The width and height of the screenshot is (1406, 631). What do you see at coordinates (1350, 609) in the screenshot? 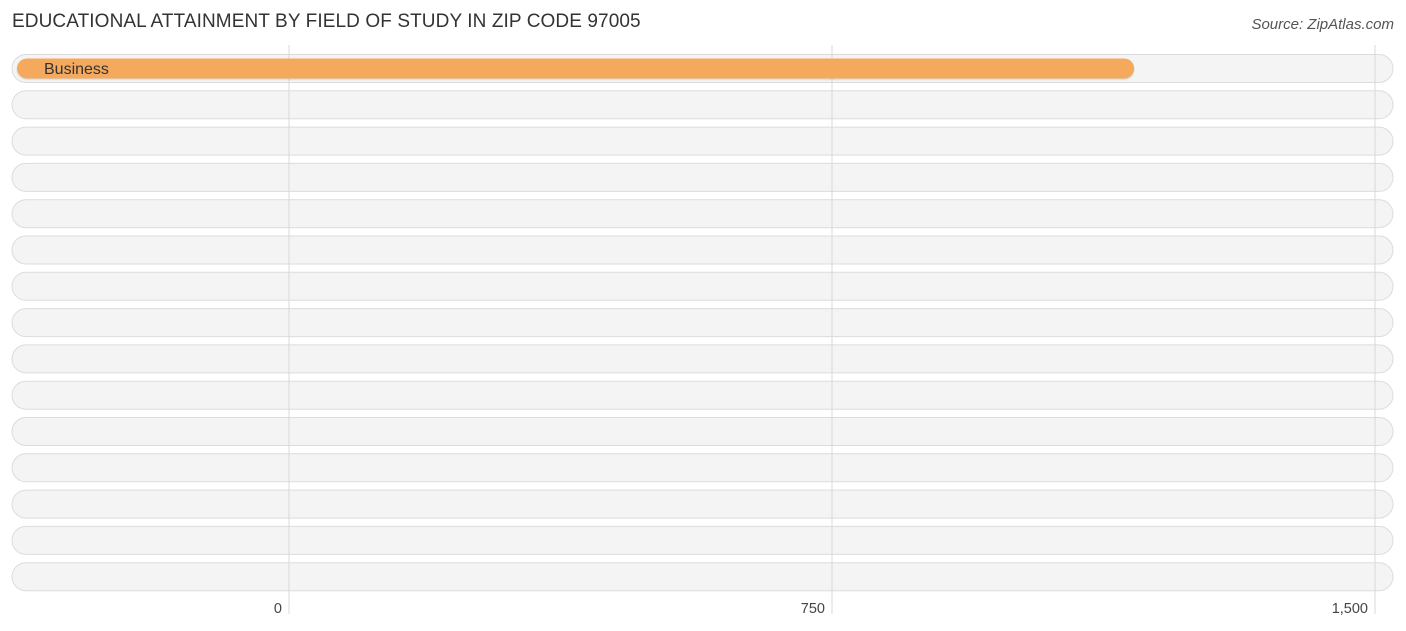
I see `x-tick-label: 1,500` at bounding box center [1350, 609].